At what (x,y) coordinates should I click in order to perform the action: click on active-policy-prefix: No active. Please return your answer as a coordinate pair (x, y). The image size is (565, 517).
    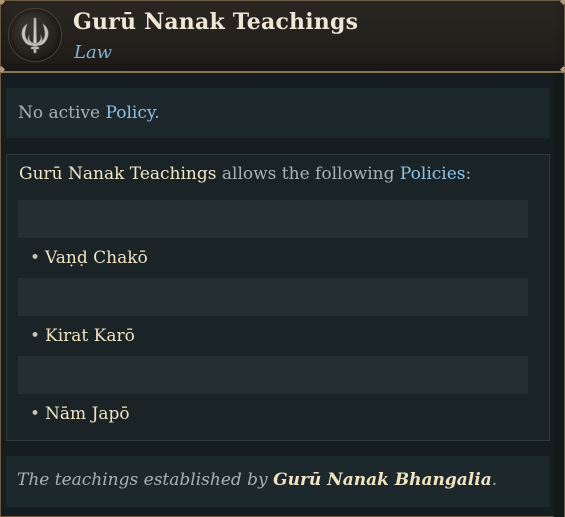
    Looking at the image, I should click on (62, 113).